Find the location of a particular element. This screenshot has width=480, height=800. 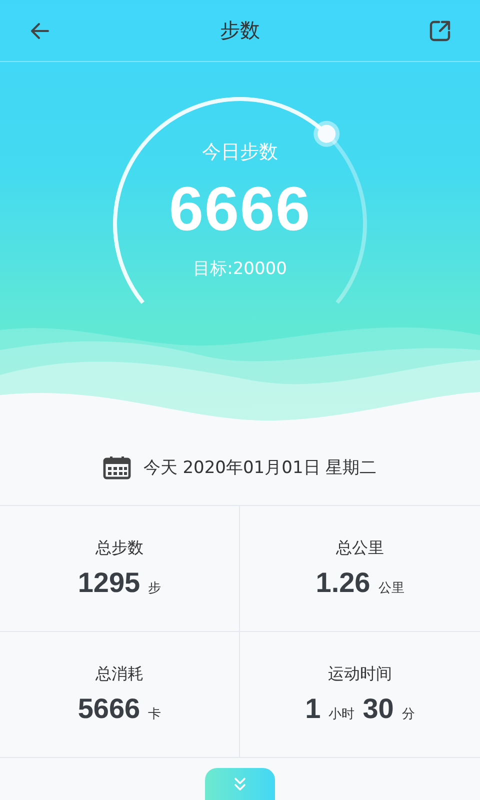

stat-value: 1 is located at coordinates (313, 709).